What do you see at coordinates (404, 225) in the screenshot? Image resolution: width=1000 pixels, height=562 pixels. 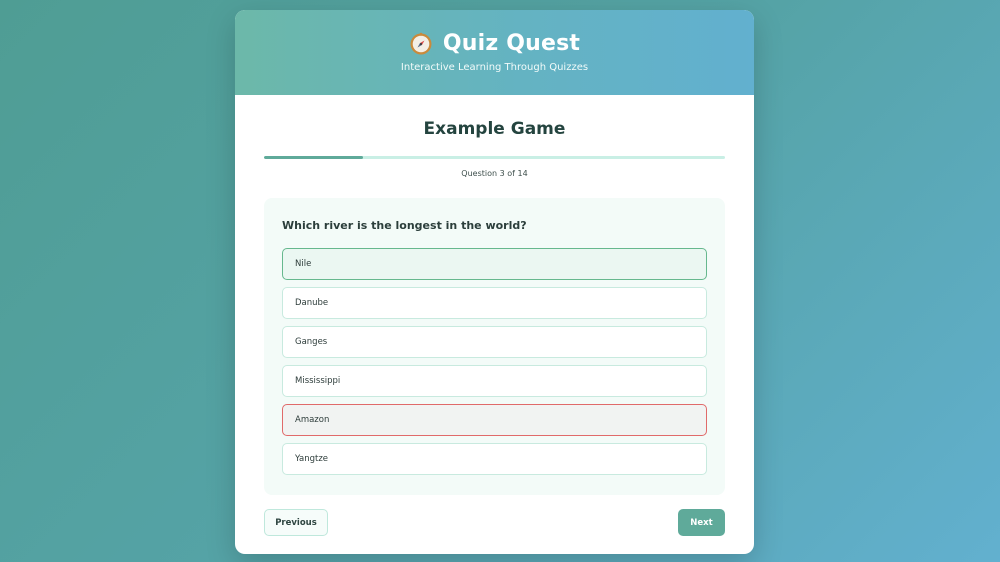 I see `question-text: Which river is the longest in the world?` at bounding box center [404, 225].